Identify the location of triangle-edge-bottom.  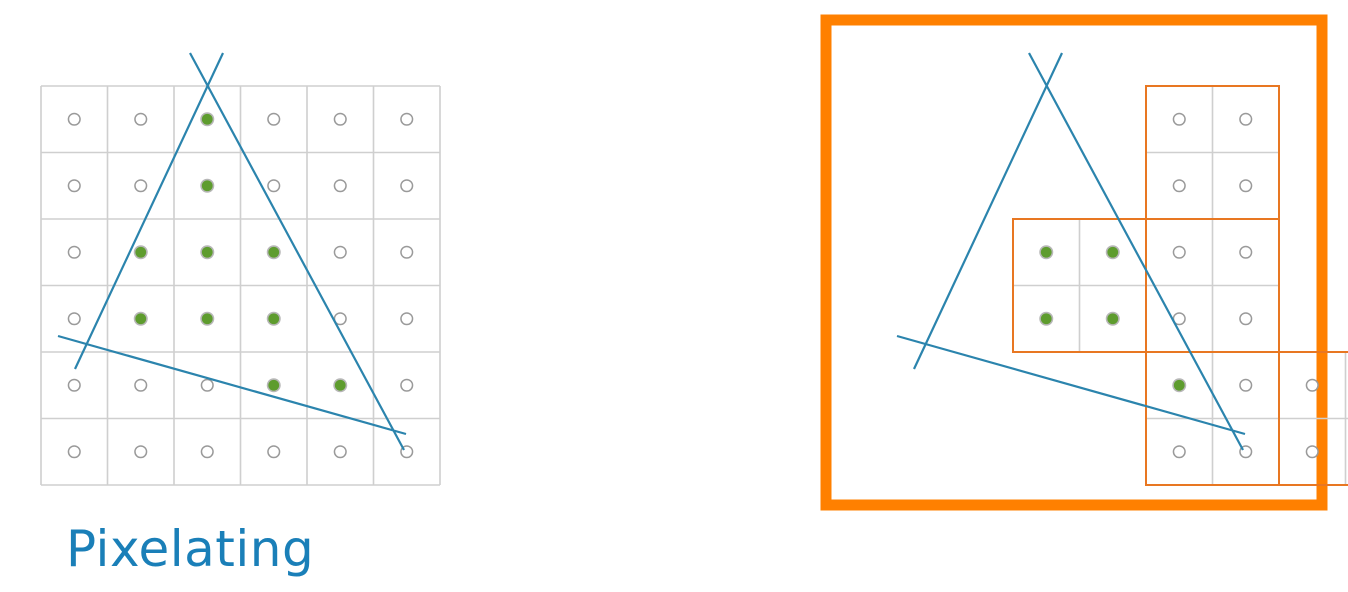
(1071, 385).